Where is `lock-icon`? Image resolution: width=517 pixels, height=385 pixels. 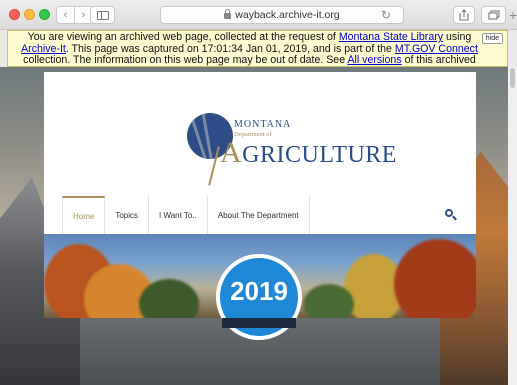
lock-icon is located at coordinates (228, 14).